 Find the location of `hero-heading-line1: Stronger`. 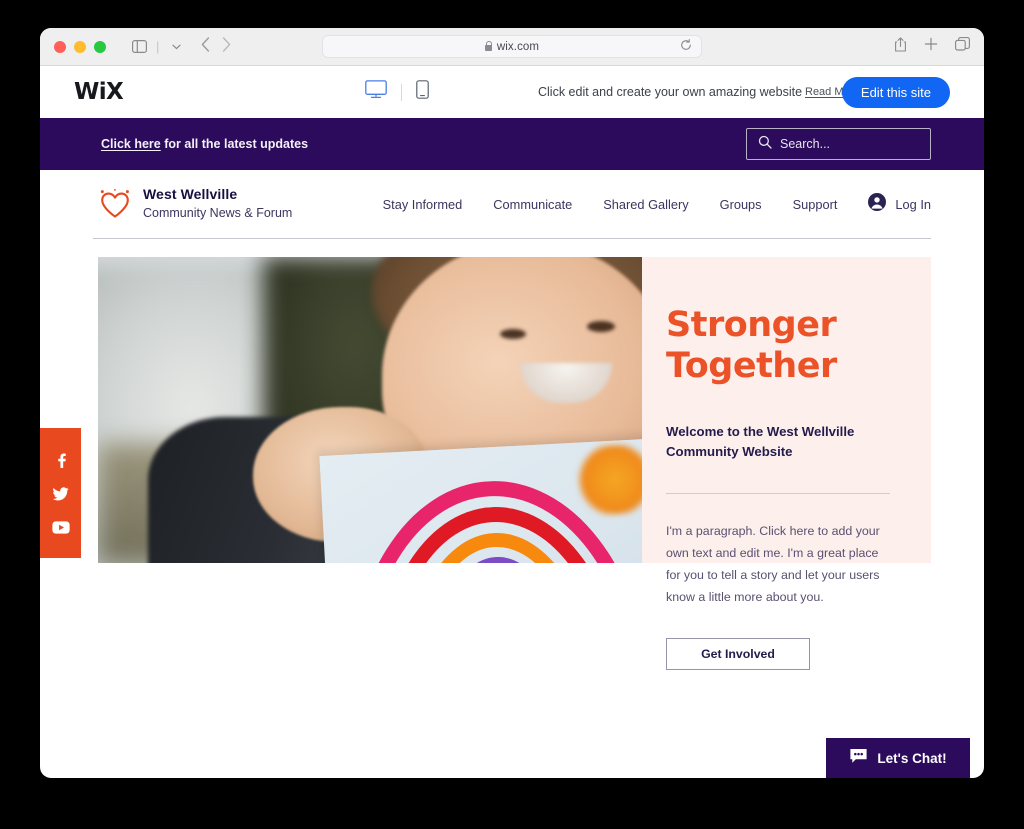

hero-heading-line1: Stronger is located at coordinates (751, 325).